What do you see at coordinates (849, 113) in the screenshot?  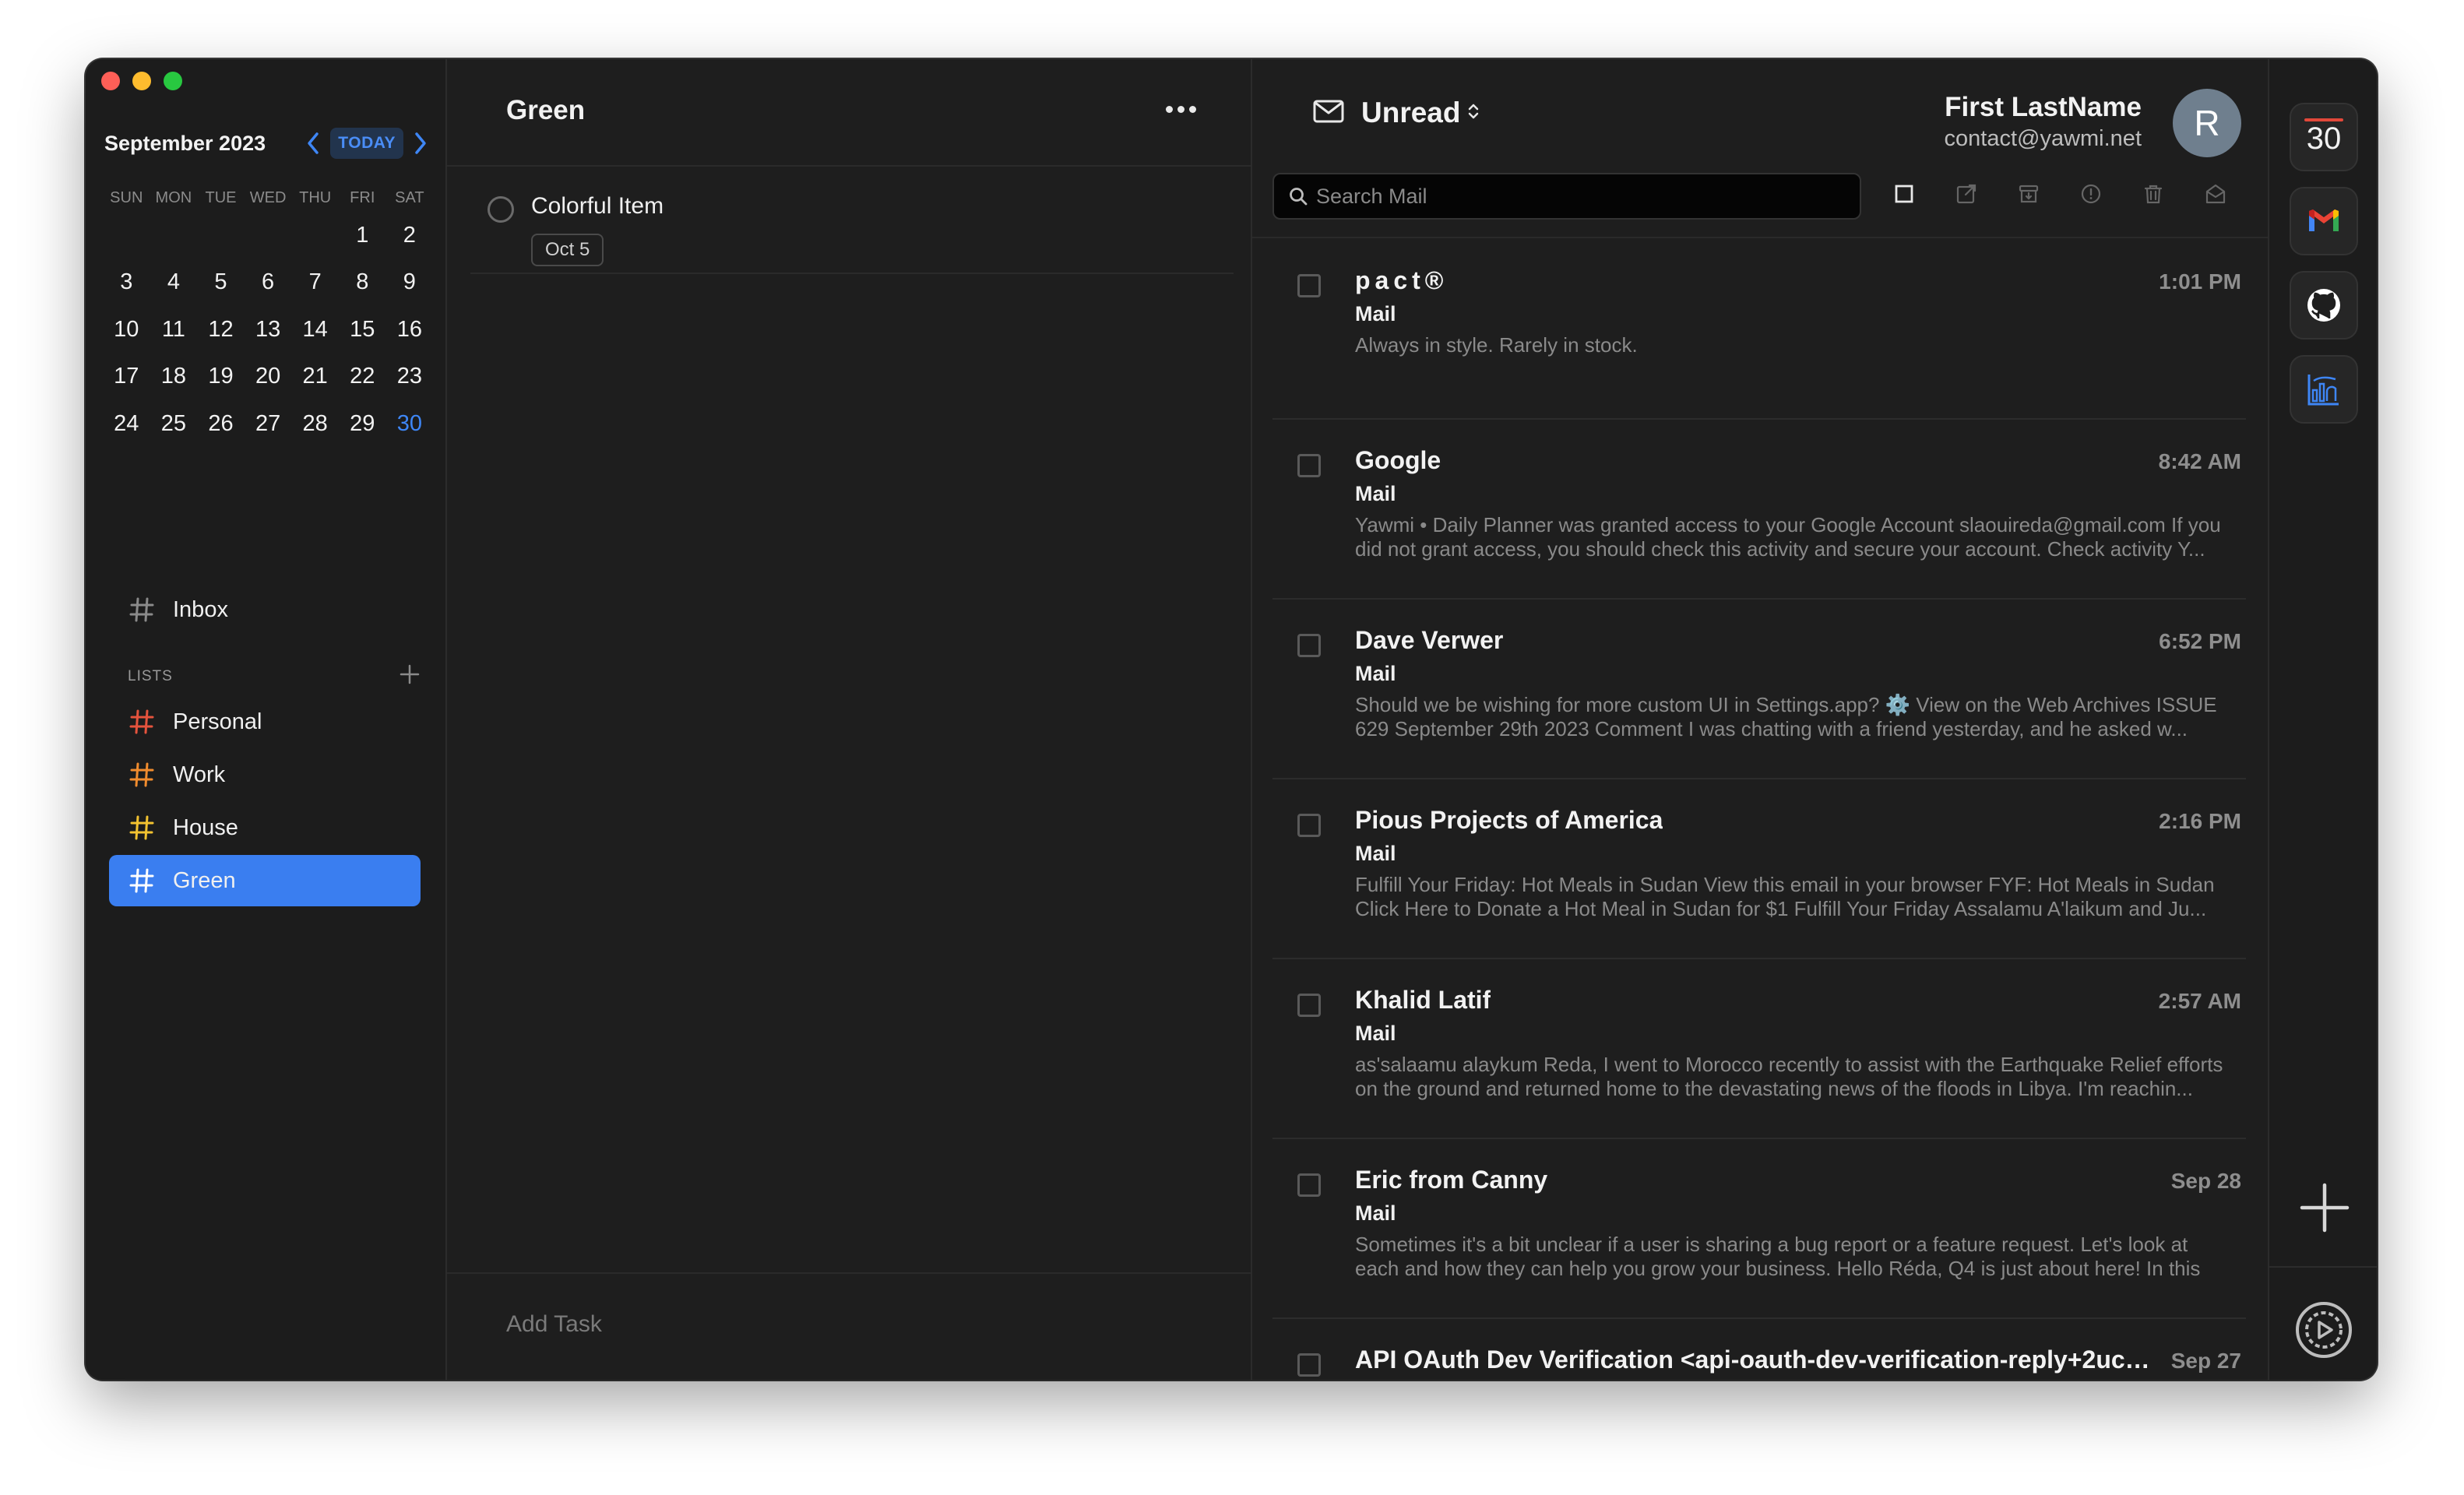 I see `task-pane-header: Green` at bounding box center [849, 113].